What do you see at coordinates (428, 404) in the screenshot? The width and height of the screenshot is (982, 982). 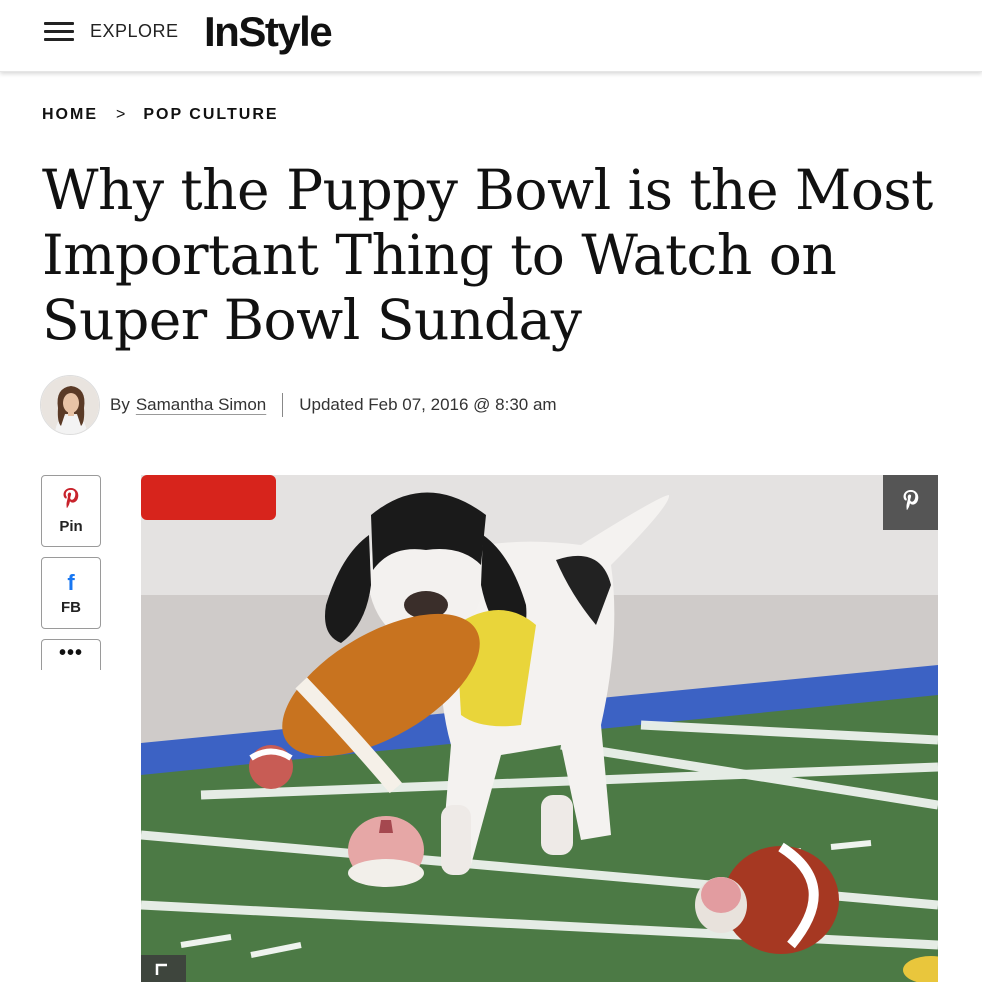 I see `updated-date: Updated Feb 07, 2016 @ 8:30 am` at bounding box center [428, 404].